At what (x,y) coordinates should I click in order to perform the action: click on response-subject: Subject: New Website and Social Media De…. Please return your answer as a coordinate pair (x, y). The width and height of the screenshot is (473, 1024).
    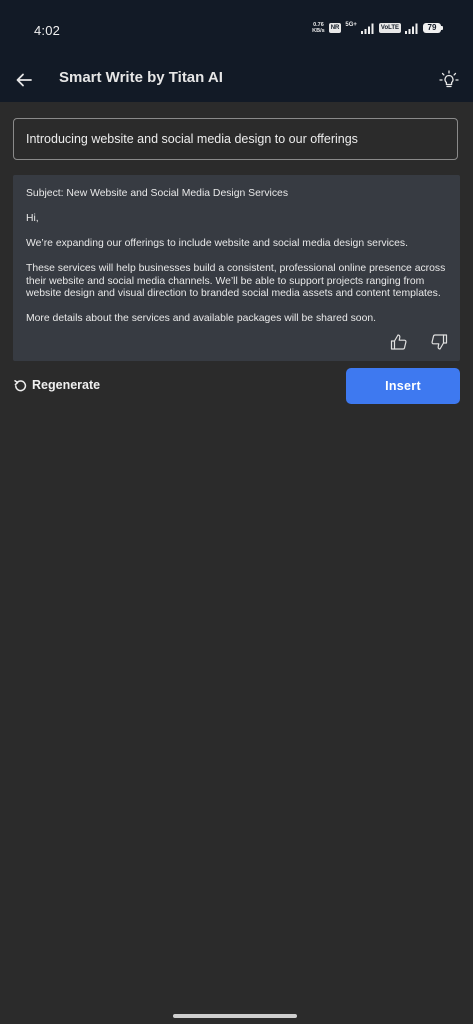
    Looking at the image, I should click on (157, 193).